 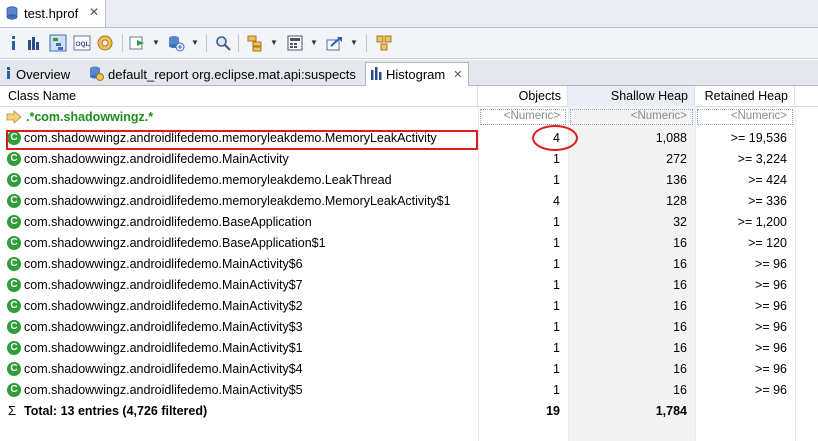 What do you see at coordinates (531, 116) in the screenshot?
I see `objects-filter: <Numeric>` at bounding box center [531, 116].